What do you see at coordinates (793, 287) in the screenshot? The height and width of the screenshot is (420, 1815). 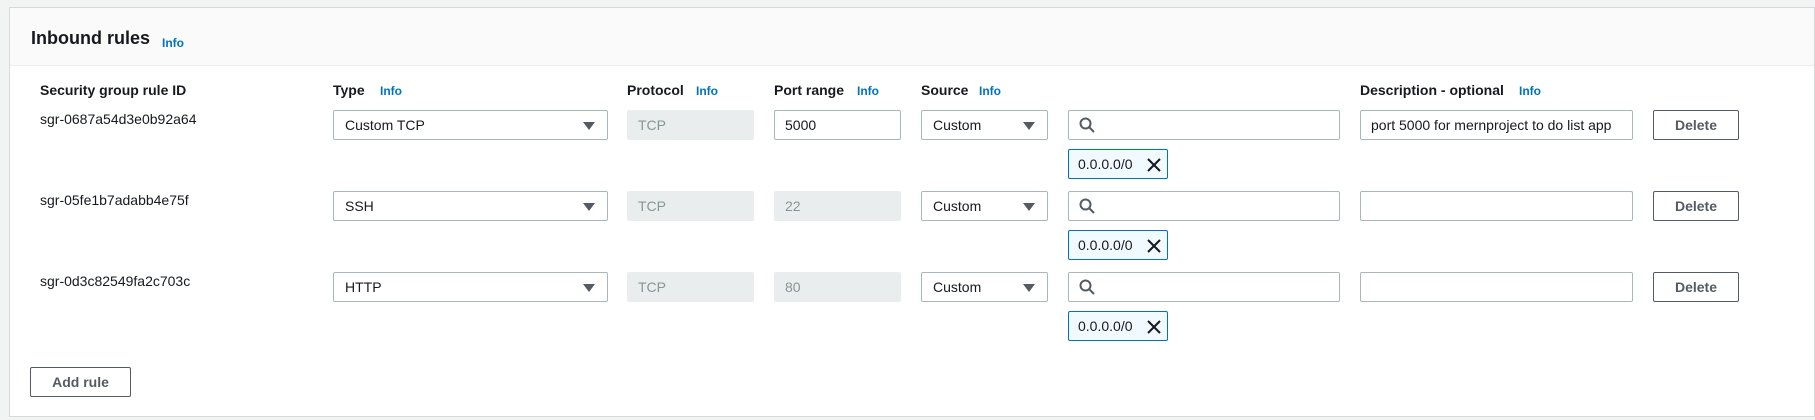 I see `port-range-value: 80` at bounding box center [793, 287].